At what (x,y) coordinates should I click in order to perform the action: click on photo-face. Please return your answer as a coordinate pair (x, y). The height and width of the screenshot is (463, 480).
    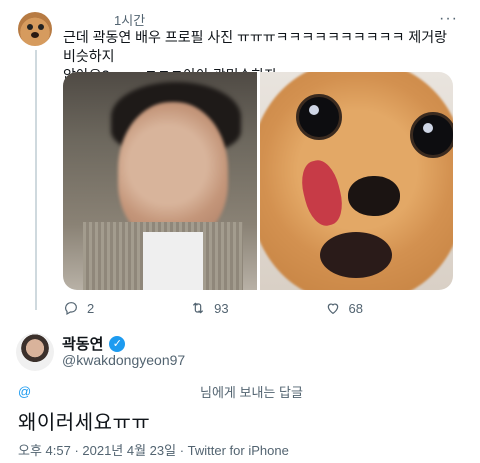
    Looking at the image, I should click on (173, 172).